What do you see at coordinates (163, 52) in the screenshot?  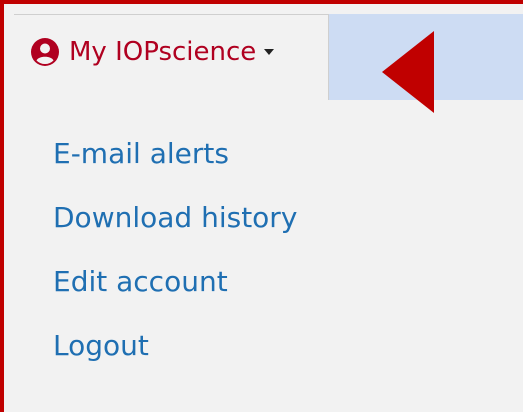 I see `account-label: My IOPscience` at bounding box center [163, 52].